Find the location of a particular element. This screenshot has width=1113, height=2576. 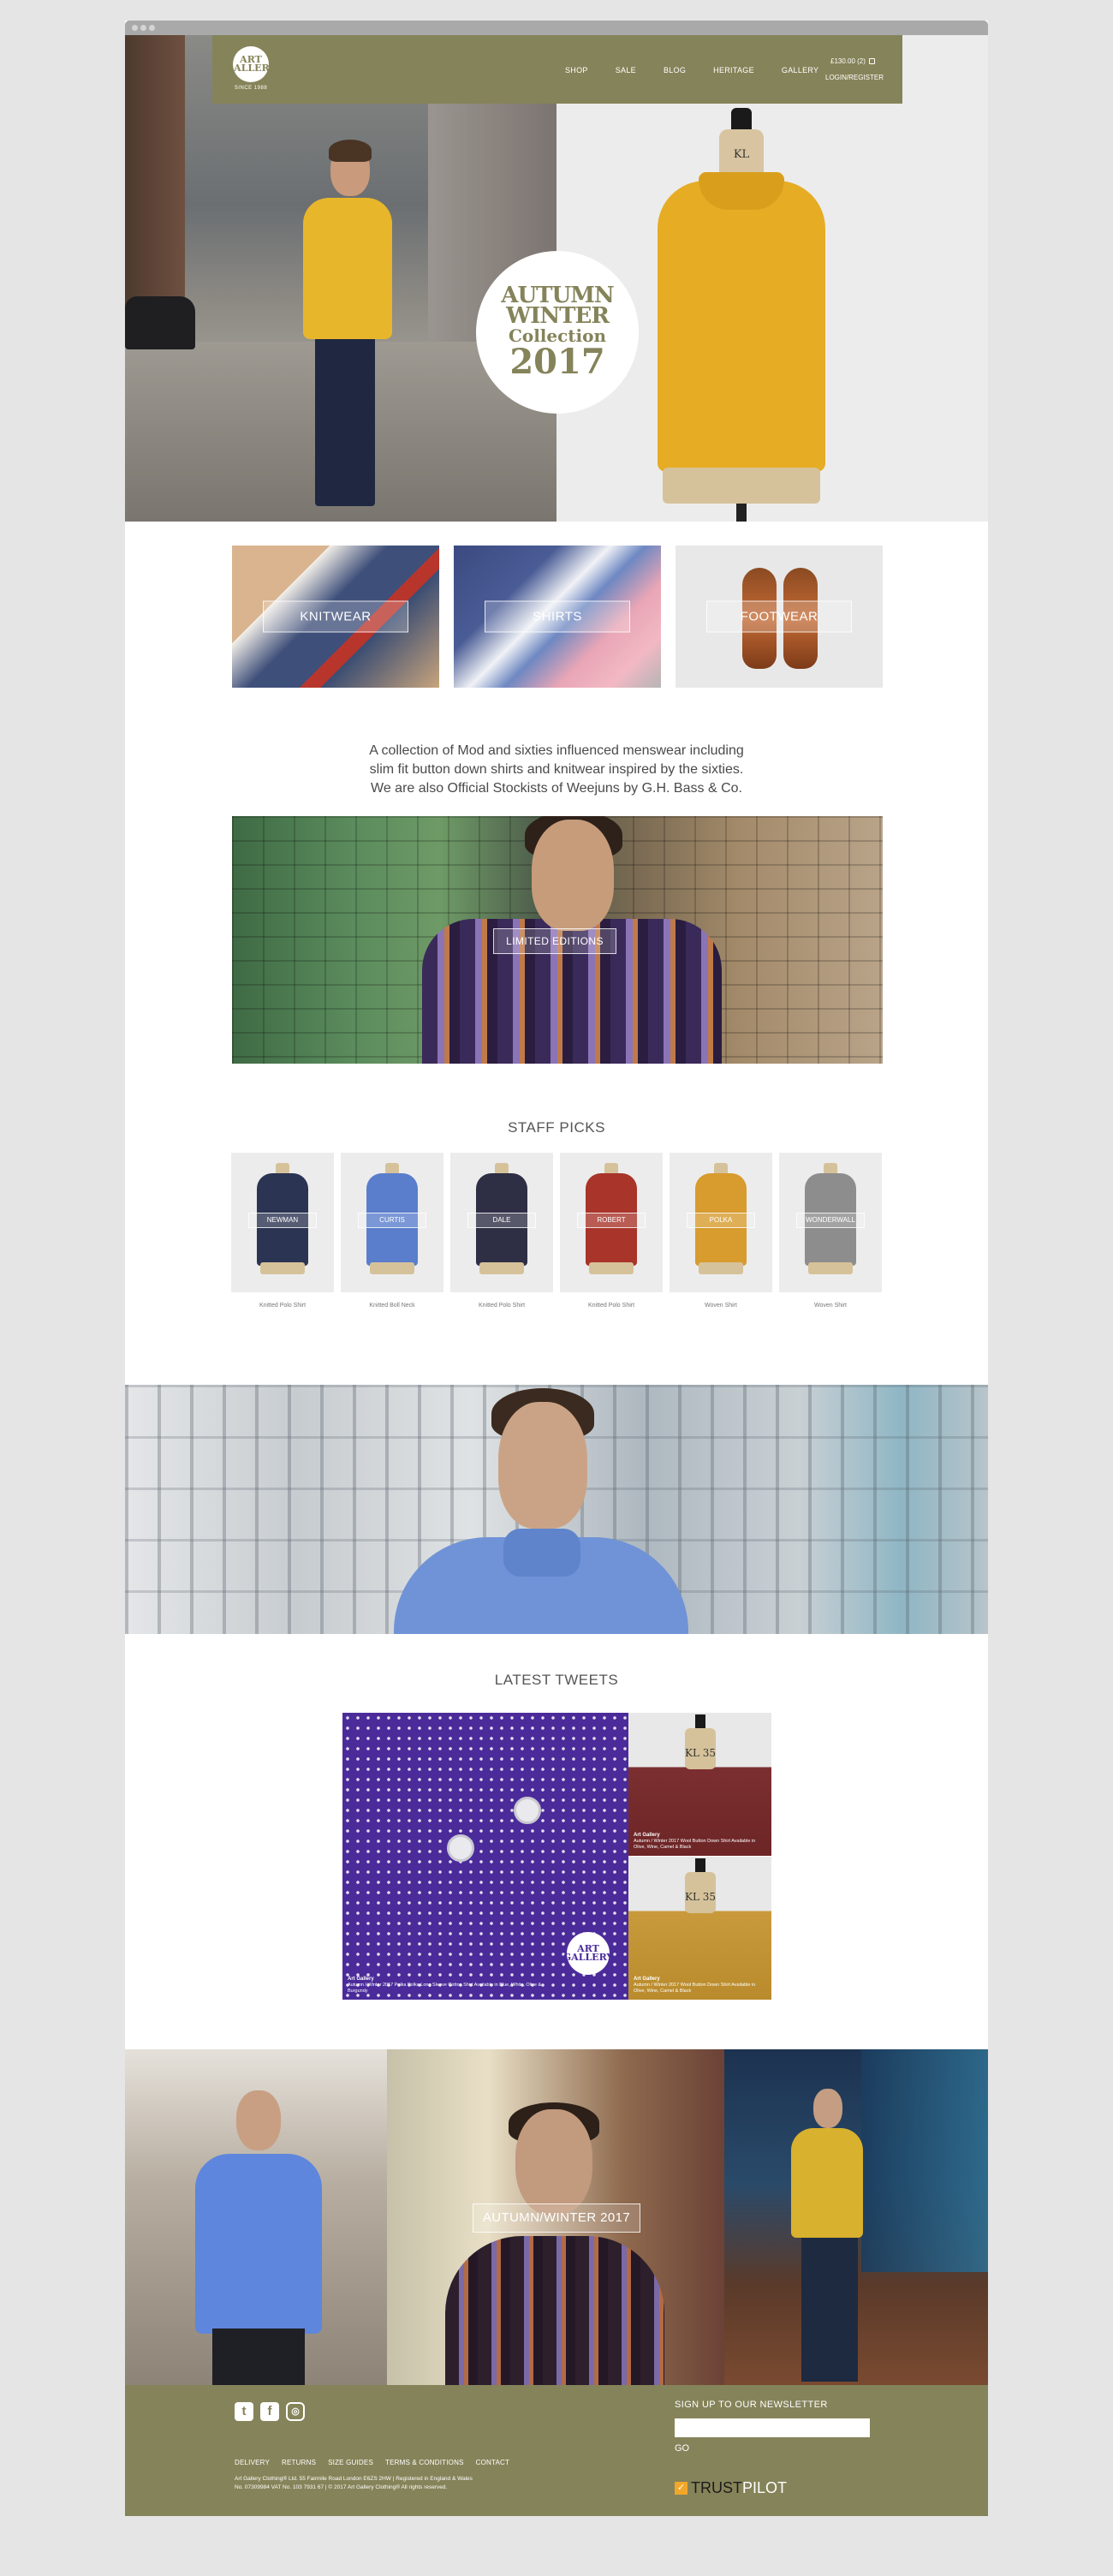

nav-item-sale: SALE is located at coordinates (626, 70).